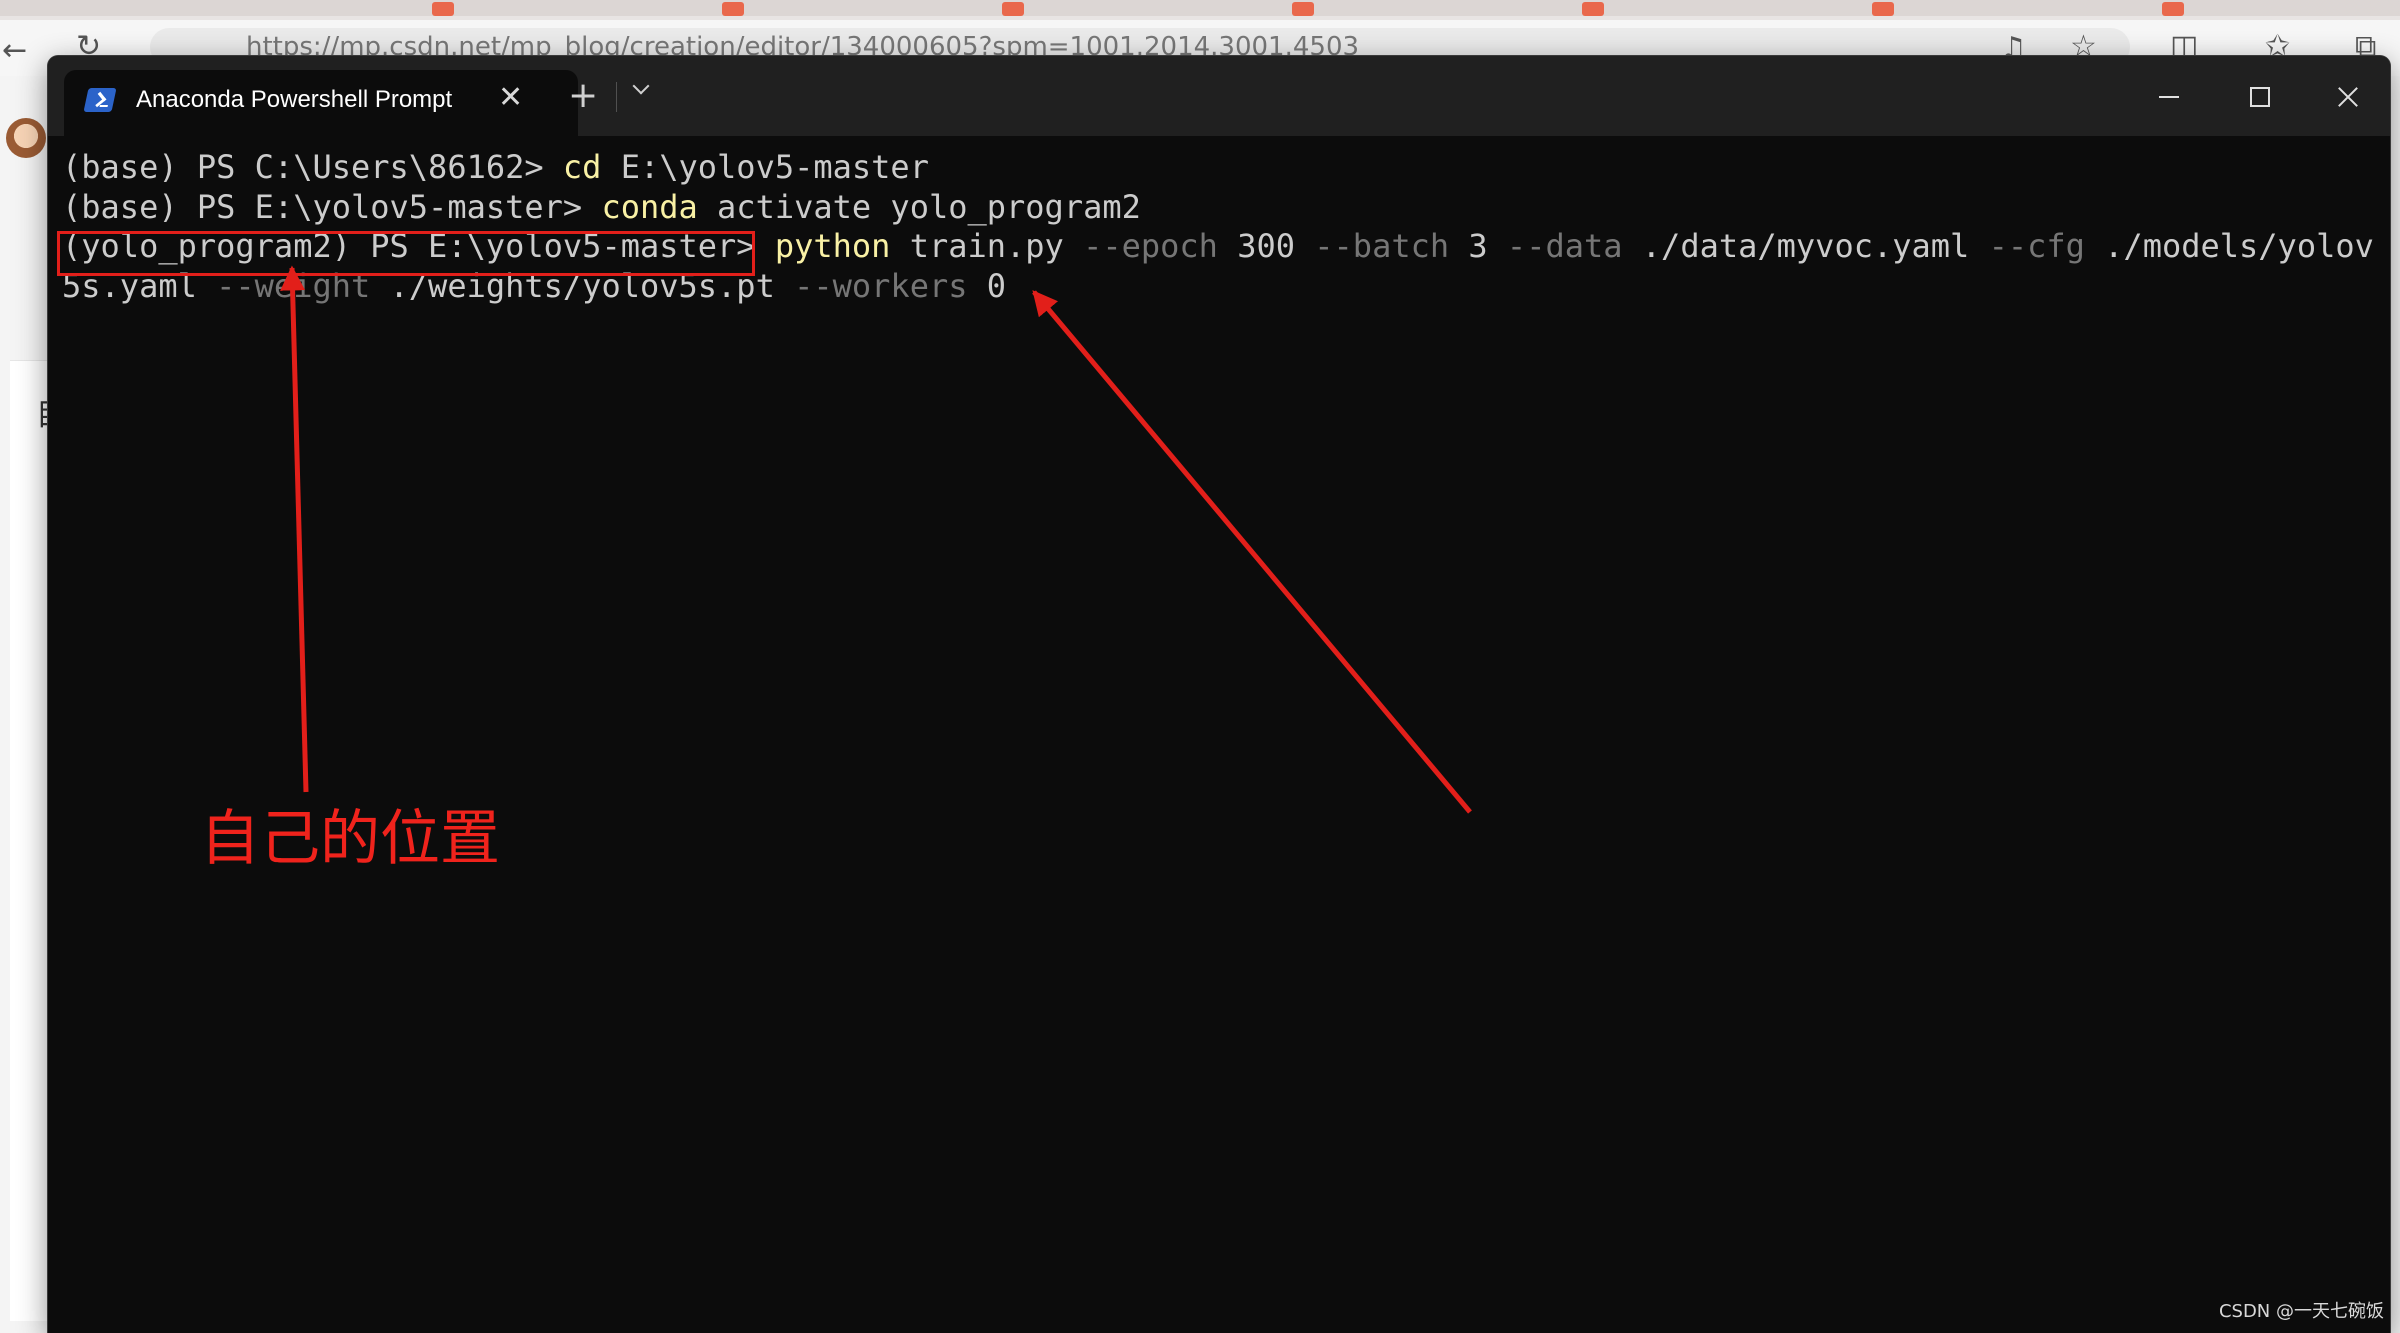 Image resolution: width=2400 pixels, height=1333 pixels. Describe the element at coordinates (350, 839) in the screenshot. I see `annotation-label: 自己的位置` at that location.